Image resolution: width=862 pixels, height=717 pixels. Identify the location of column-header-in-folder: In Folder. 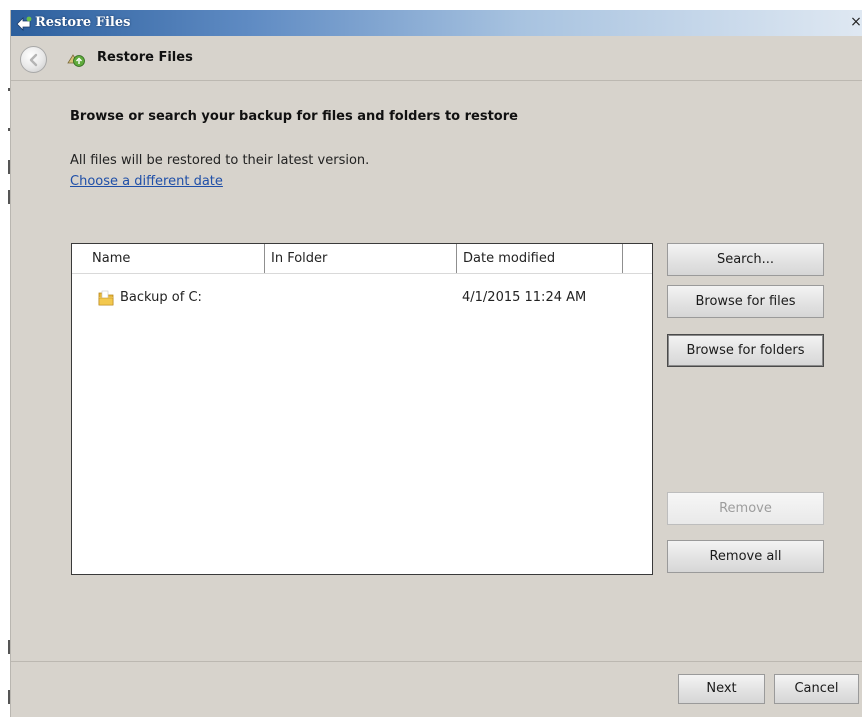
(361, 258).